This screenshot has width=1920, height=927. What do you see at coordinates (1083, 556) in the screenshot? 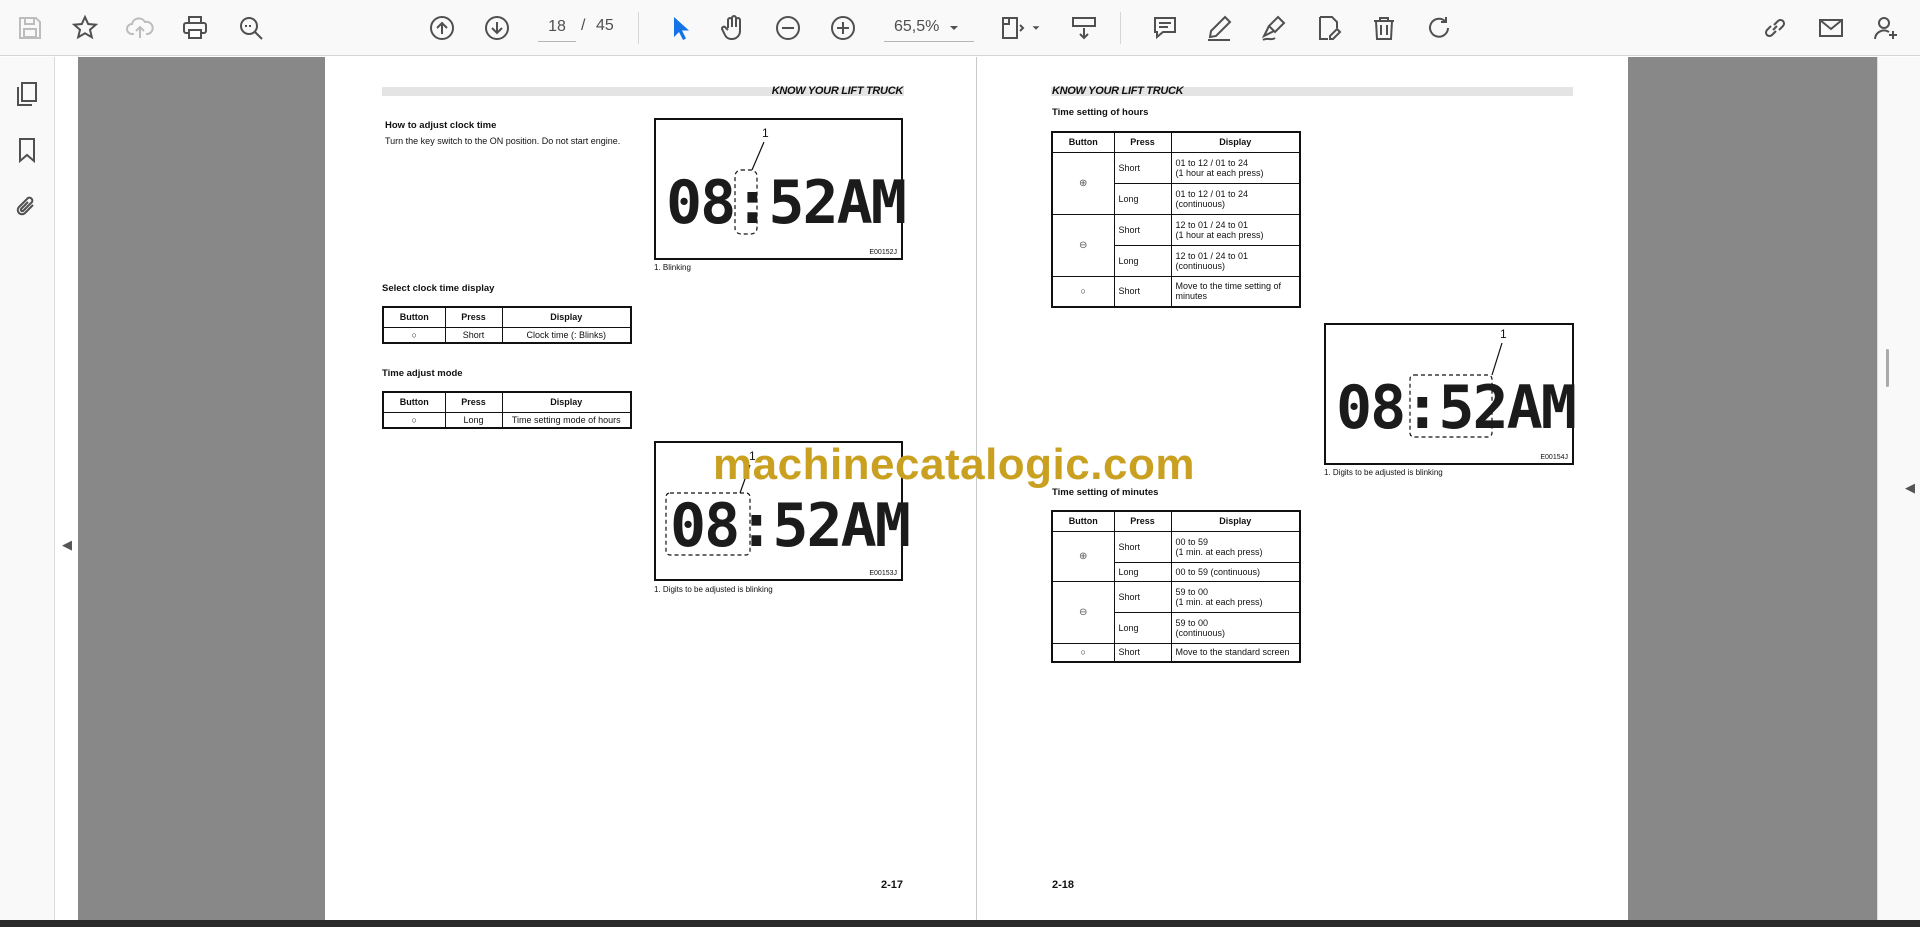
I see `button-symbol: ⊕` at bounding box center [1083, 556].